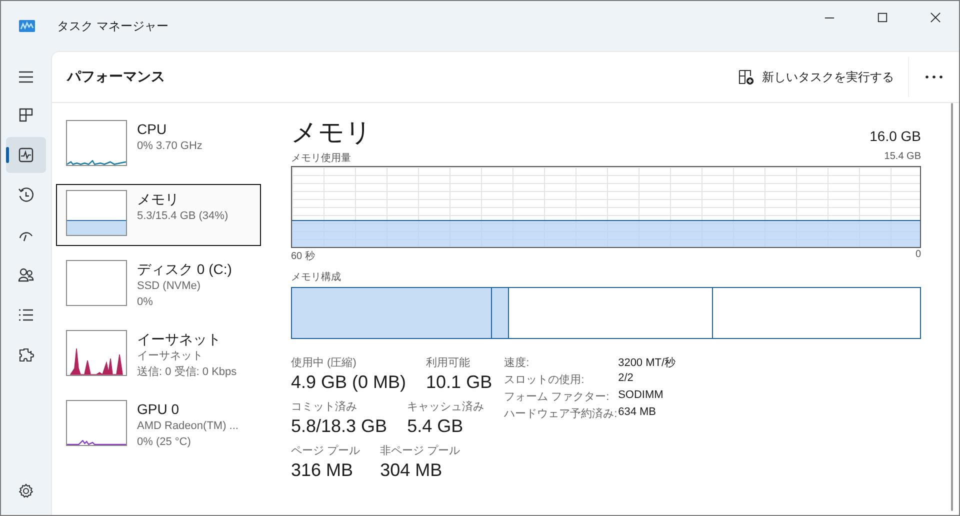 This screenshot has height=516, width=960. What do you see at coordinates (26, 195) in the screenshot?
I see `clock-icon` at bounding box center [26, 195].